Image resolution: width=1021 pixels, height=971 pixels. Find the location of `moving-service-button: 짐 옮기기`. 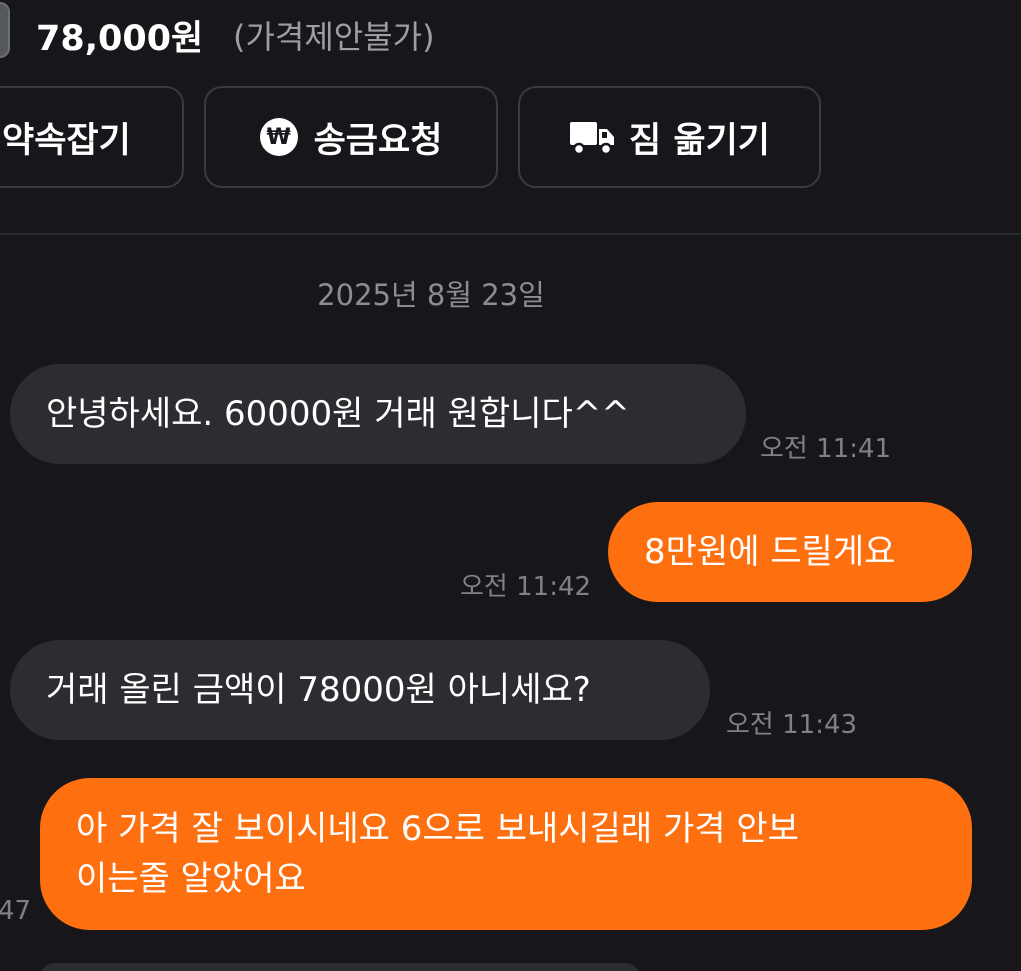

moving-service-button: 짐 옮기기 is located at coordinates (669, 137).